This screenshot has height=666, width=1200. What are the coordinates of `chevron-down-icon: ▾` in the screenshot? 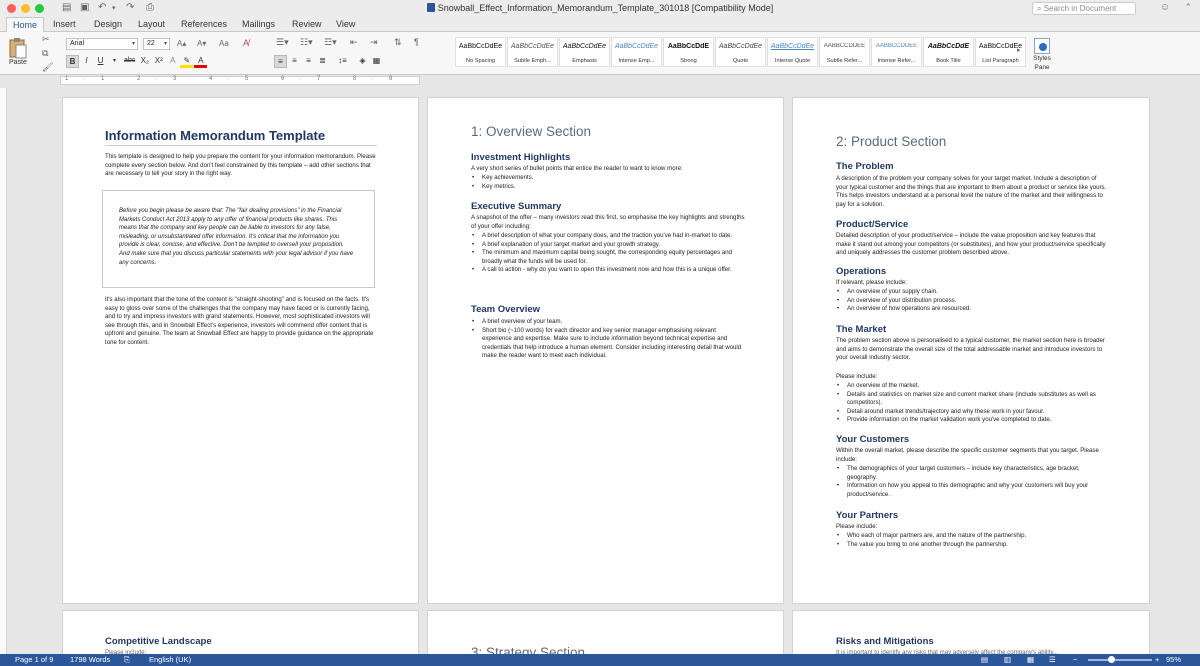 It's located at (165, 44).